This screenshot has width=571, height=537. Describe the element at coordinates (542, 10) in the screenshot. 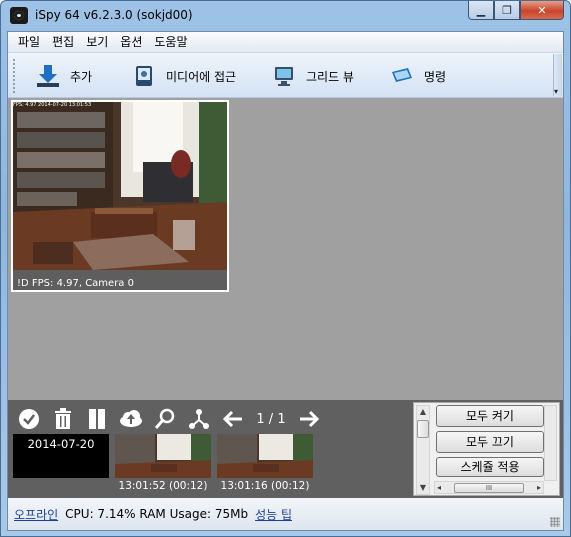

I see `close-button: ✕` at that location.